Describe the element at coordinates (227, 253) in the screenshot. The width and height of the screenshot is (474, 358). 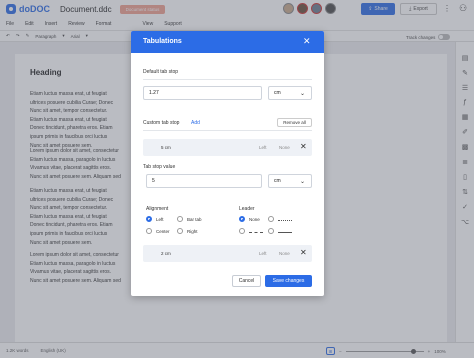
I see `tab-stop-row: 2 cm Left None ✕` at that location.